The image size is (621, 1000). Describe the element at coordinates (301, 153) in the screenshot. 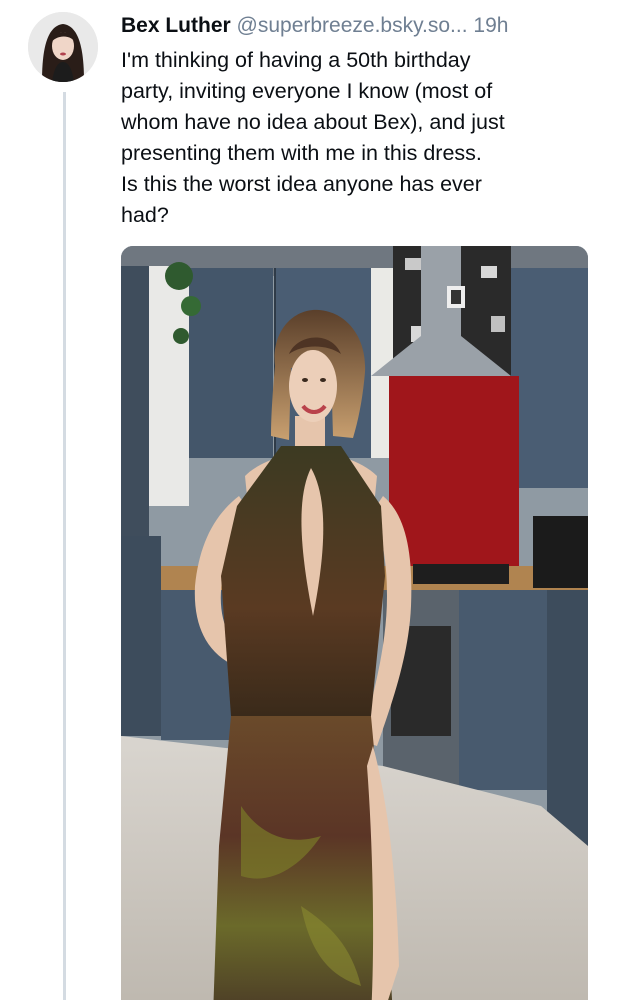

I see `post-text-line: presenting them with me in this dress.` at that location.